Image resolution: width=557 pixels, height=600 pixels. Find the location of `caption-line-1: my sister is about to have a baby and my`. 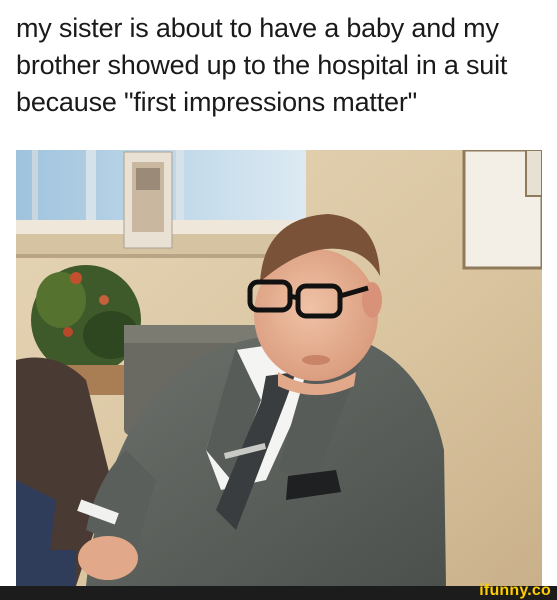

caption-line-1: my sister is about to have a baby and my is located at coordinates (257, 28).